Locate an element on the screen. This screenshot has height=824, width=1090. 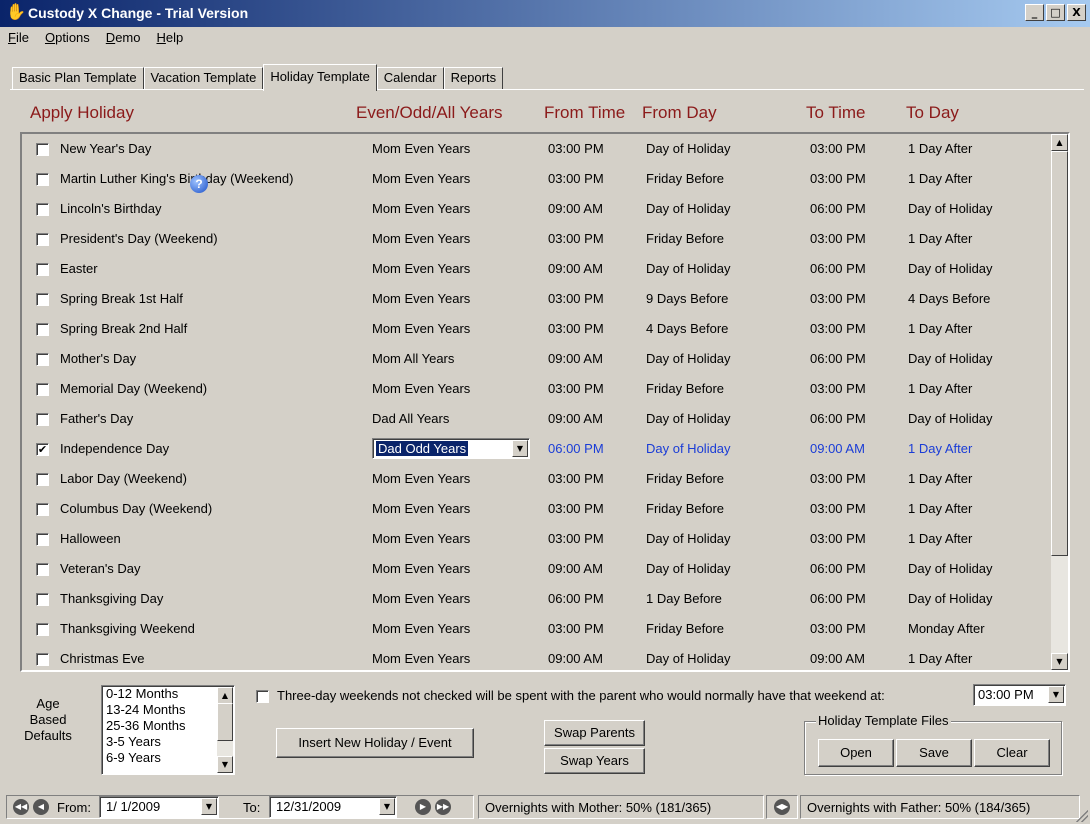
holiday-to-time: 09:00 AM is located at coordinates (837, 658).